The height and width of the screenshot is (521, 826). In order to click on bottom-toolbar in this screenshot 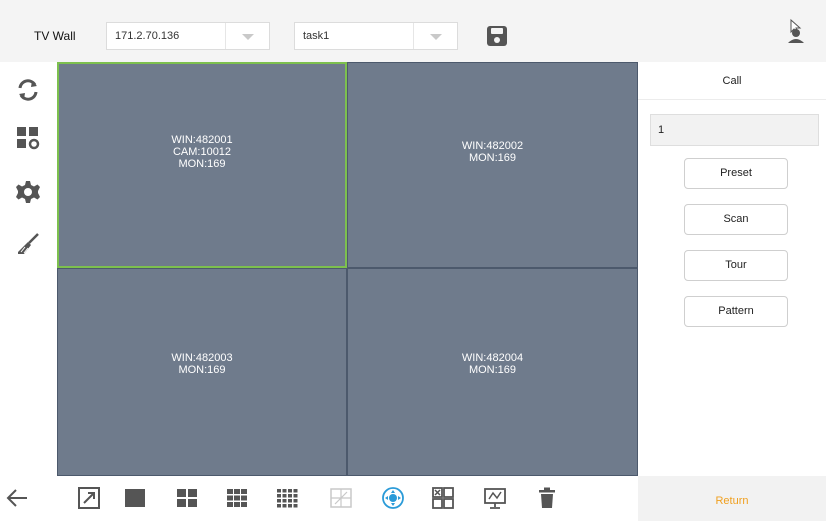, I will do `click(319, 498)`.